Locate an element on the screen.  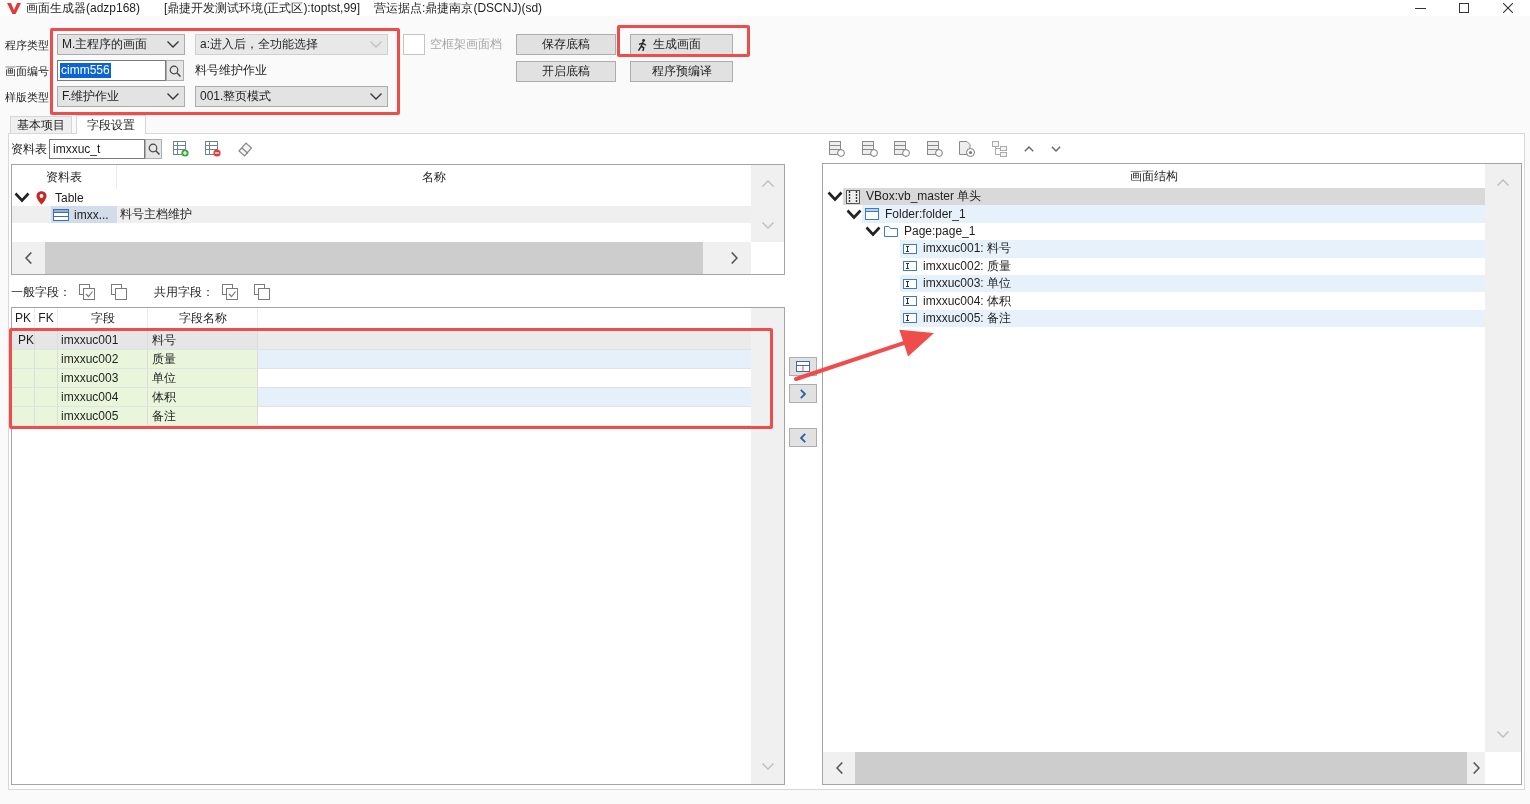
maximize-icon is located at coordinates (1464, 8).